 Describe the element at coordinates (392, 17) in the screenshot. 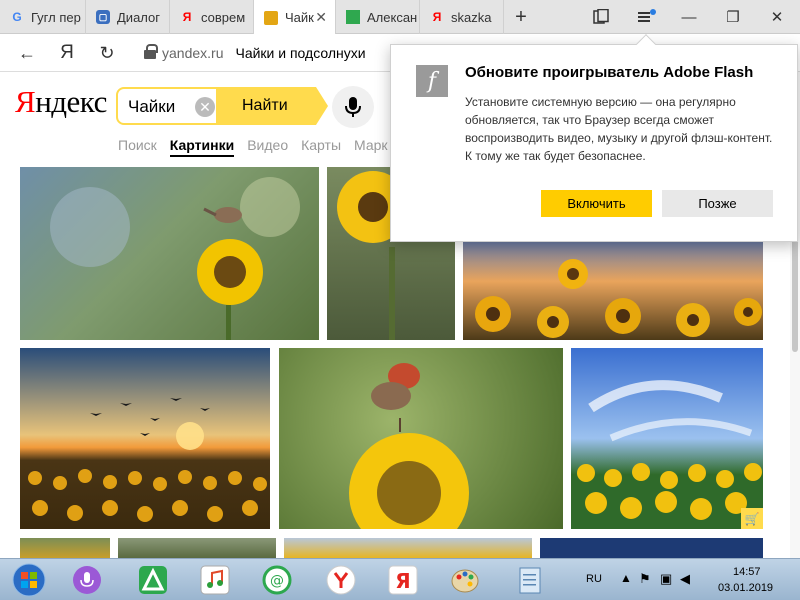

I see `tab-title: Алексан` at that location.